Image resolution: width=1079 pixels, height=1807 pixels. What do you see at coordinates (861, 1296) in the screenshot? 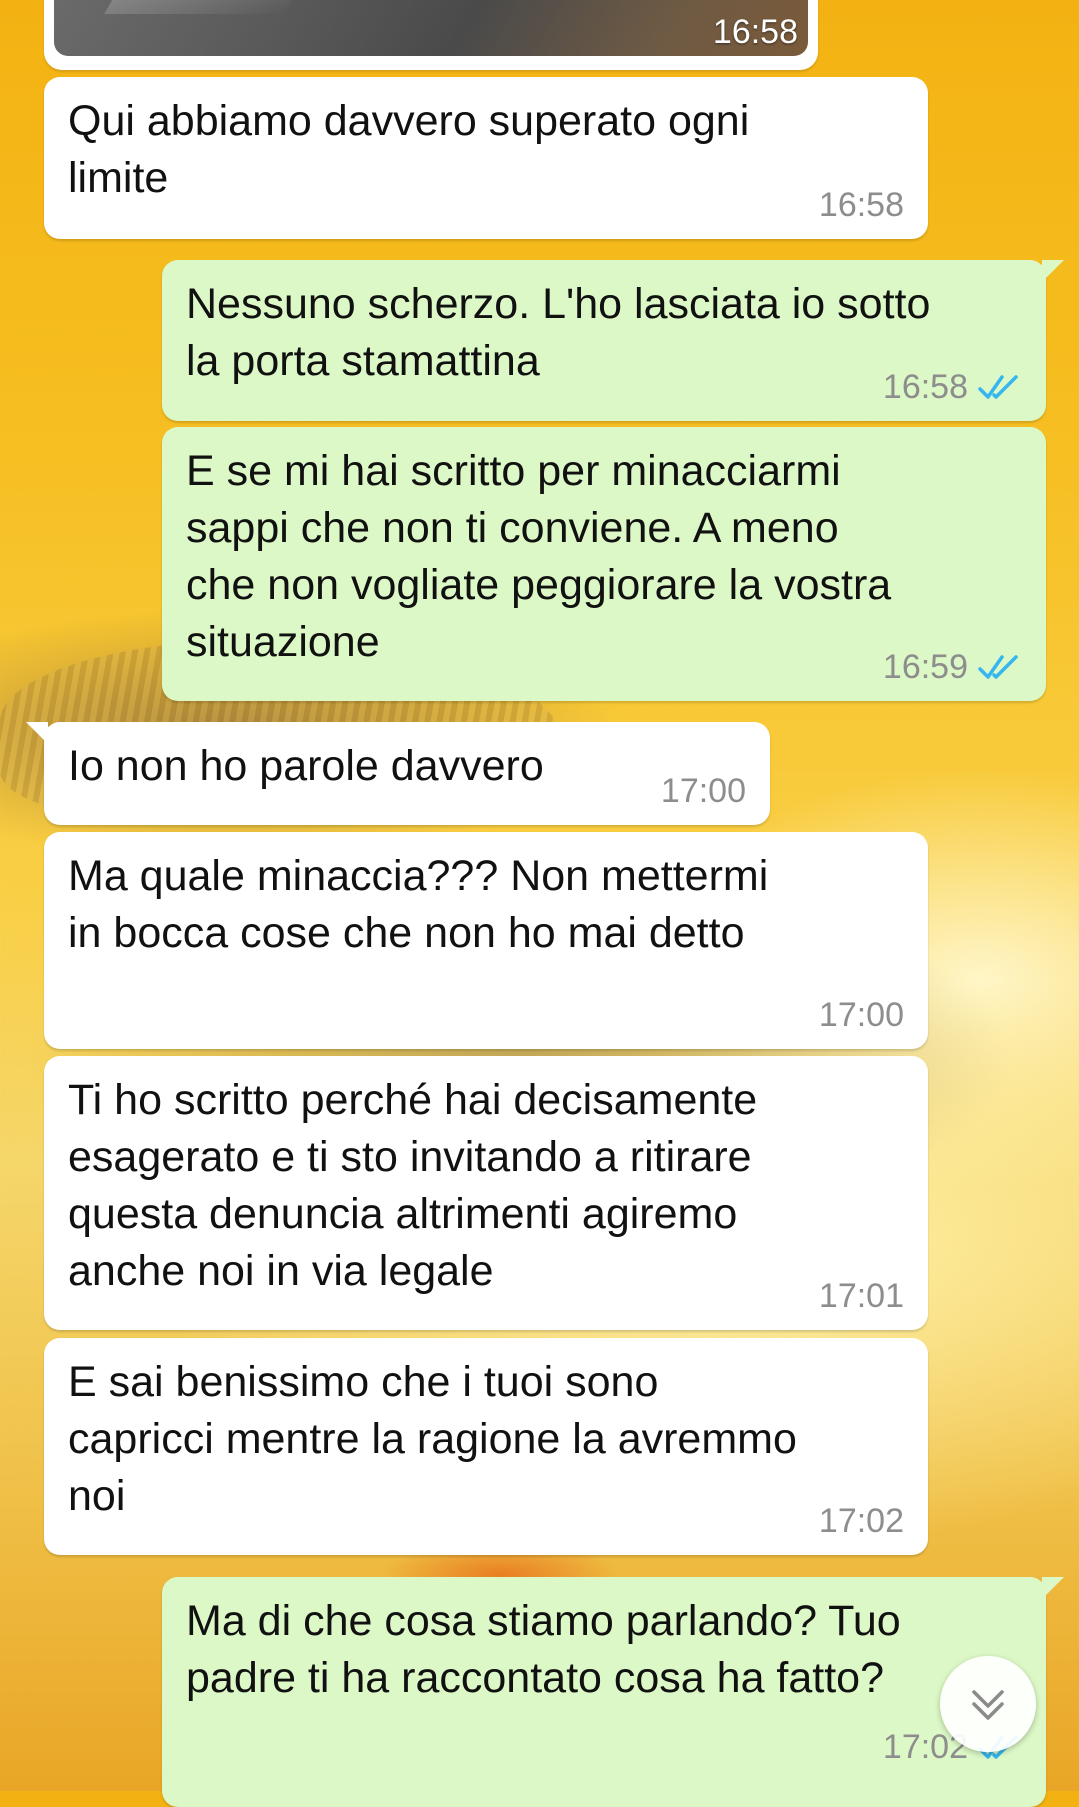
I see `message-time: 17:01` at bounding box center [861, 1296].